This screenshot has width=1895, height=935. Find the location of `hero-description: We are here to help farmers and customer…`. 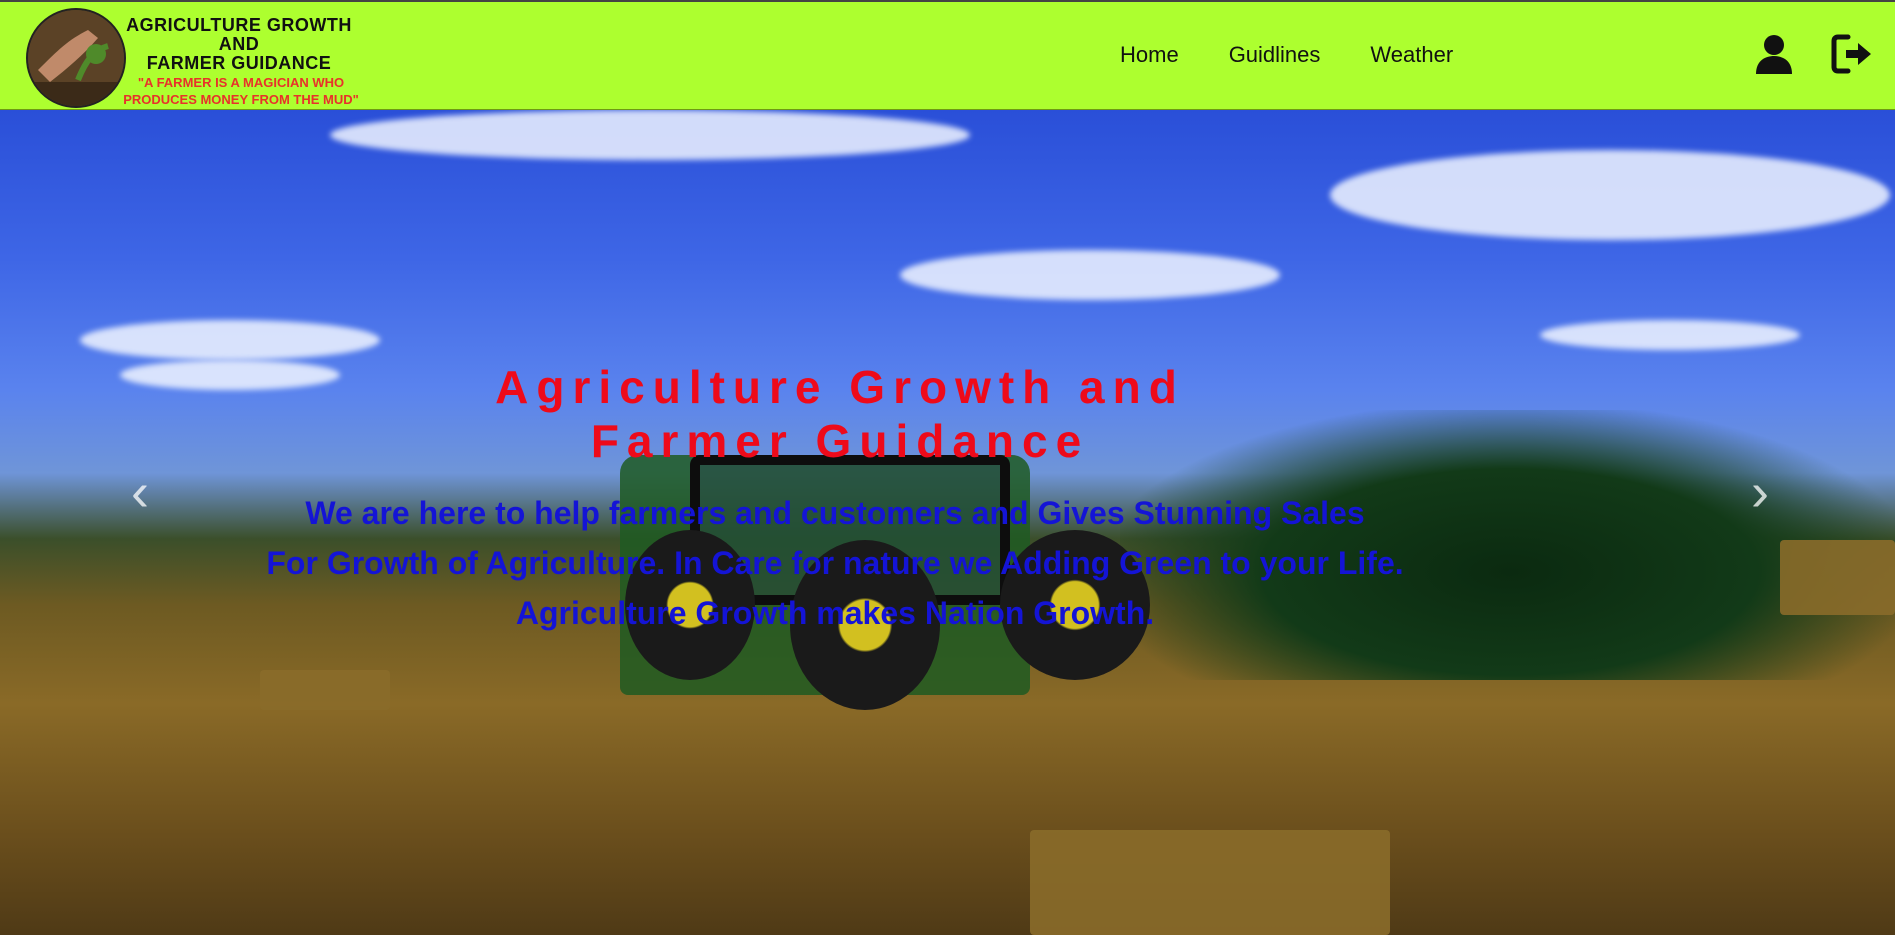

hero-description: We are here to help farmers and customer… is located at coordinates (835, 563).